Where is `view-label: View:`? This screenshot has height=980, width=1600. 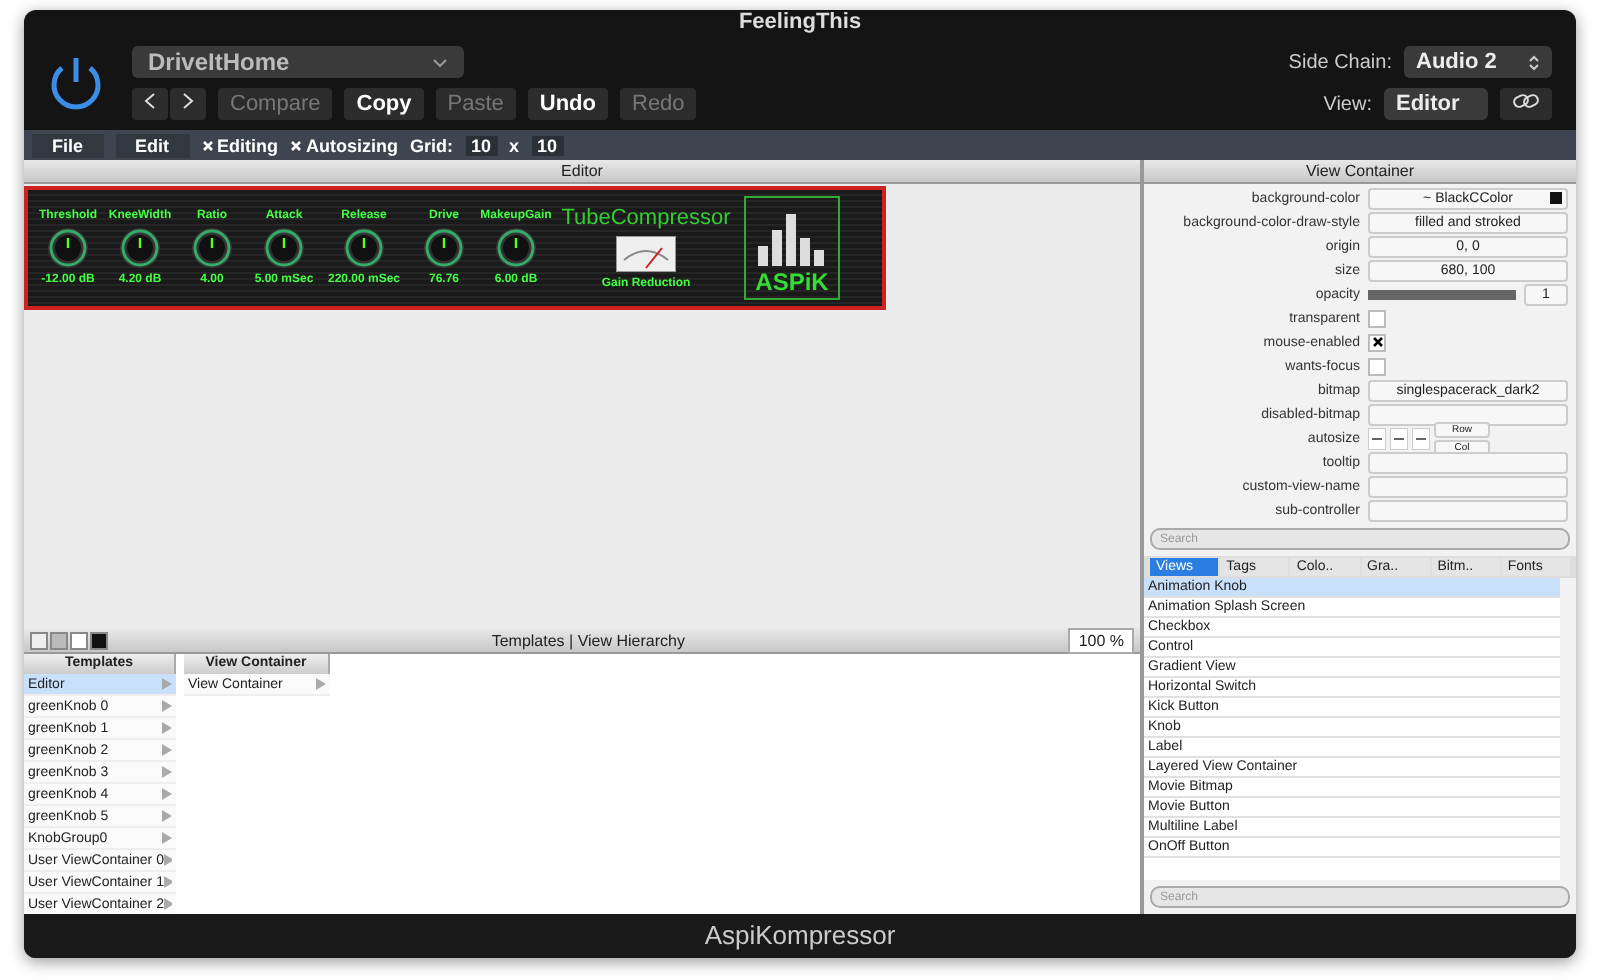 view-label: View: is located at coordinates (1347, 104).